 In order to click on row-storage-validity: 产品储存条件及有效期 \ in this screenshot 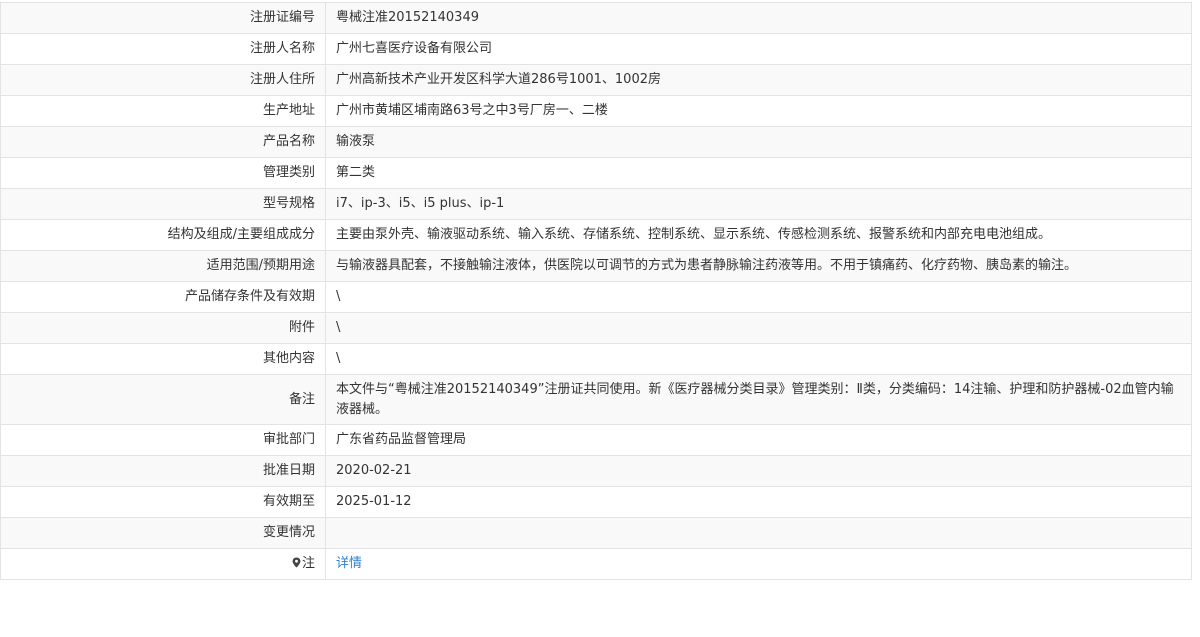, I will do `click(596, 297)`.